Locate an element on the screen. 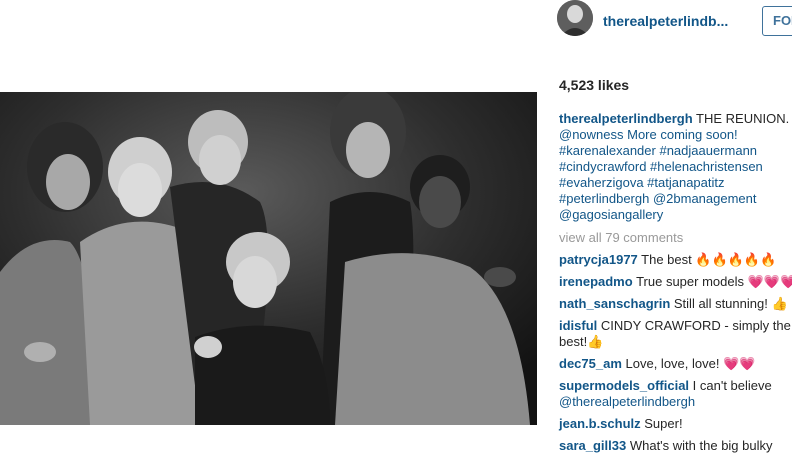  comment-text-continued: best!👍 is located at coordinates (581, 341).